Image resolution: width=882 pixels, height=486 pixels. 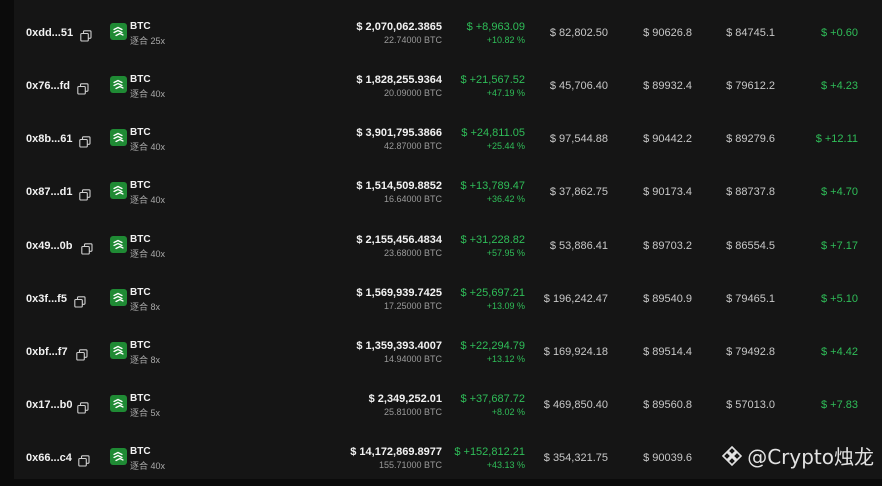 What do you see at coordinates (667, 139) in the screenshot?
I see `entry-price: $ 90442.2` at bounding box center [667, 139].